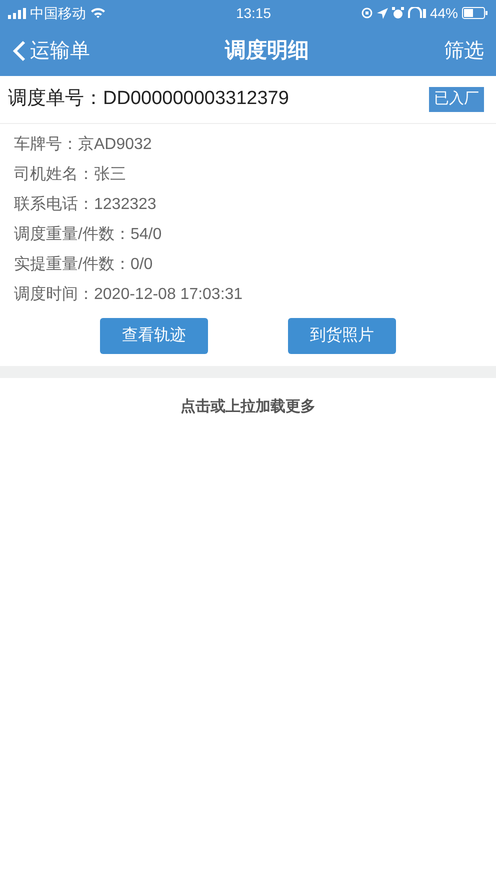  What do you see at coordinates (58, 13) in the screenshot?
I see `carrier-name: 中国移动` at bounding box center [58, 13].